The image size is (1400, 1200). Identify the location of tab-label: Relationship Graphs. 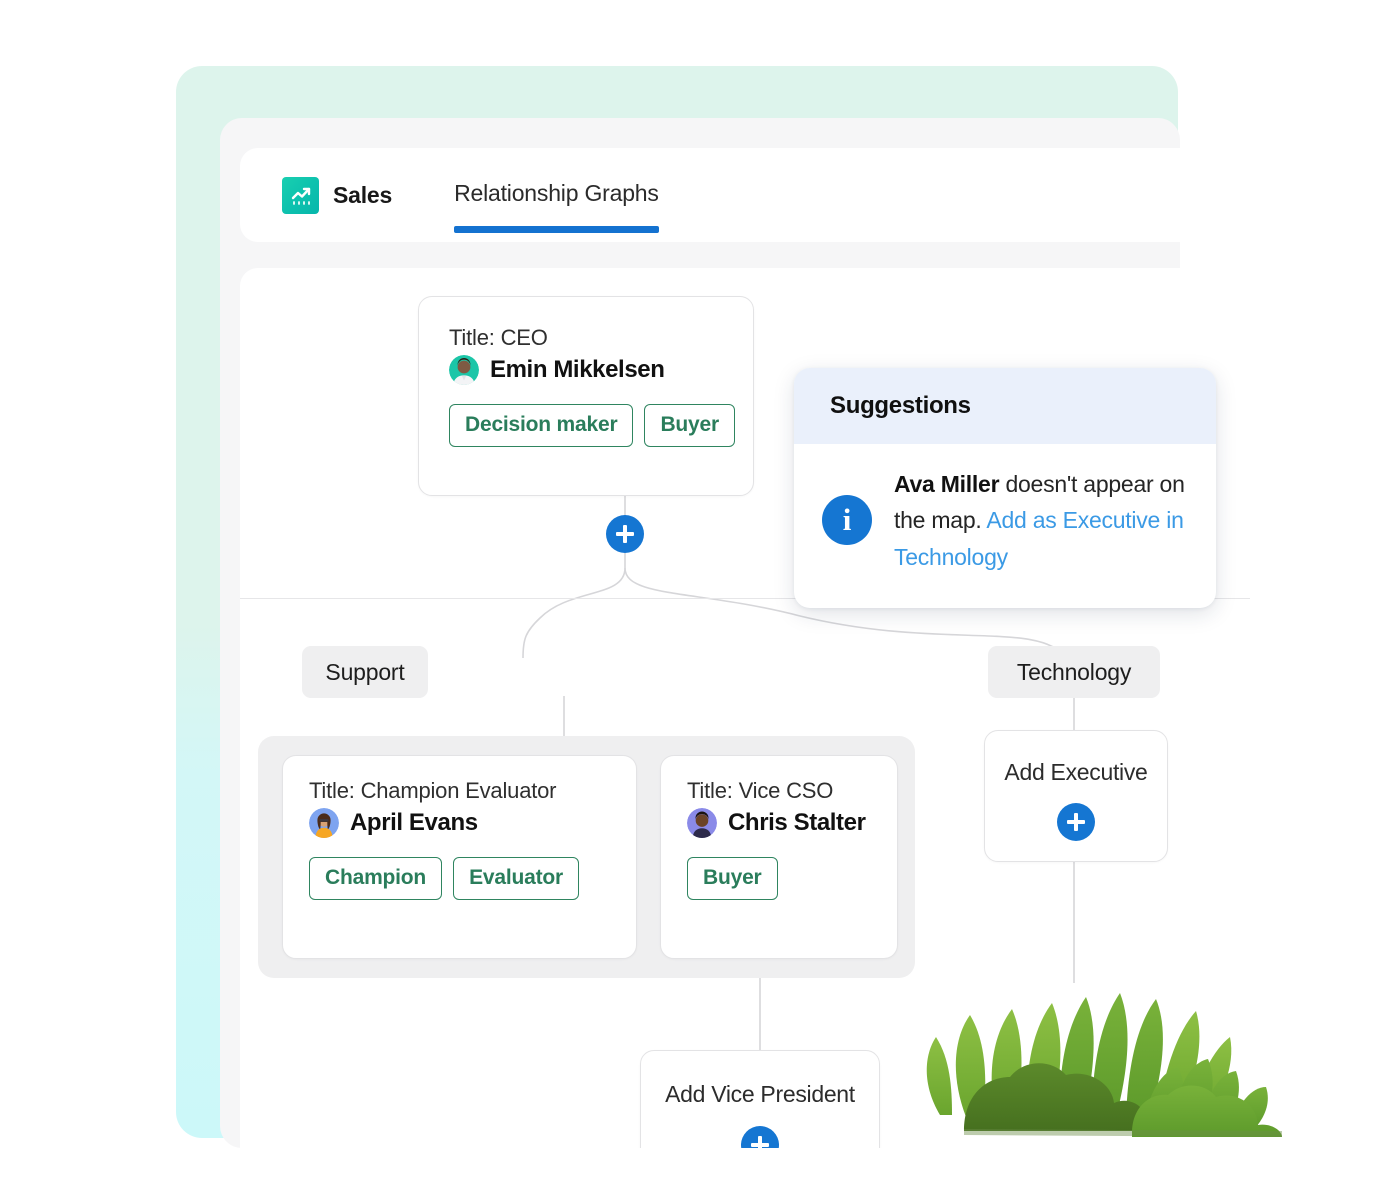
(556, 192).